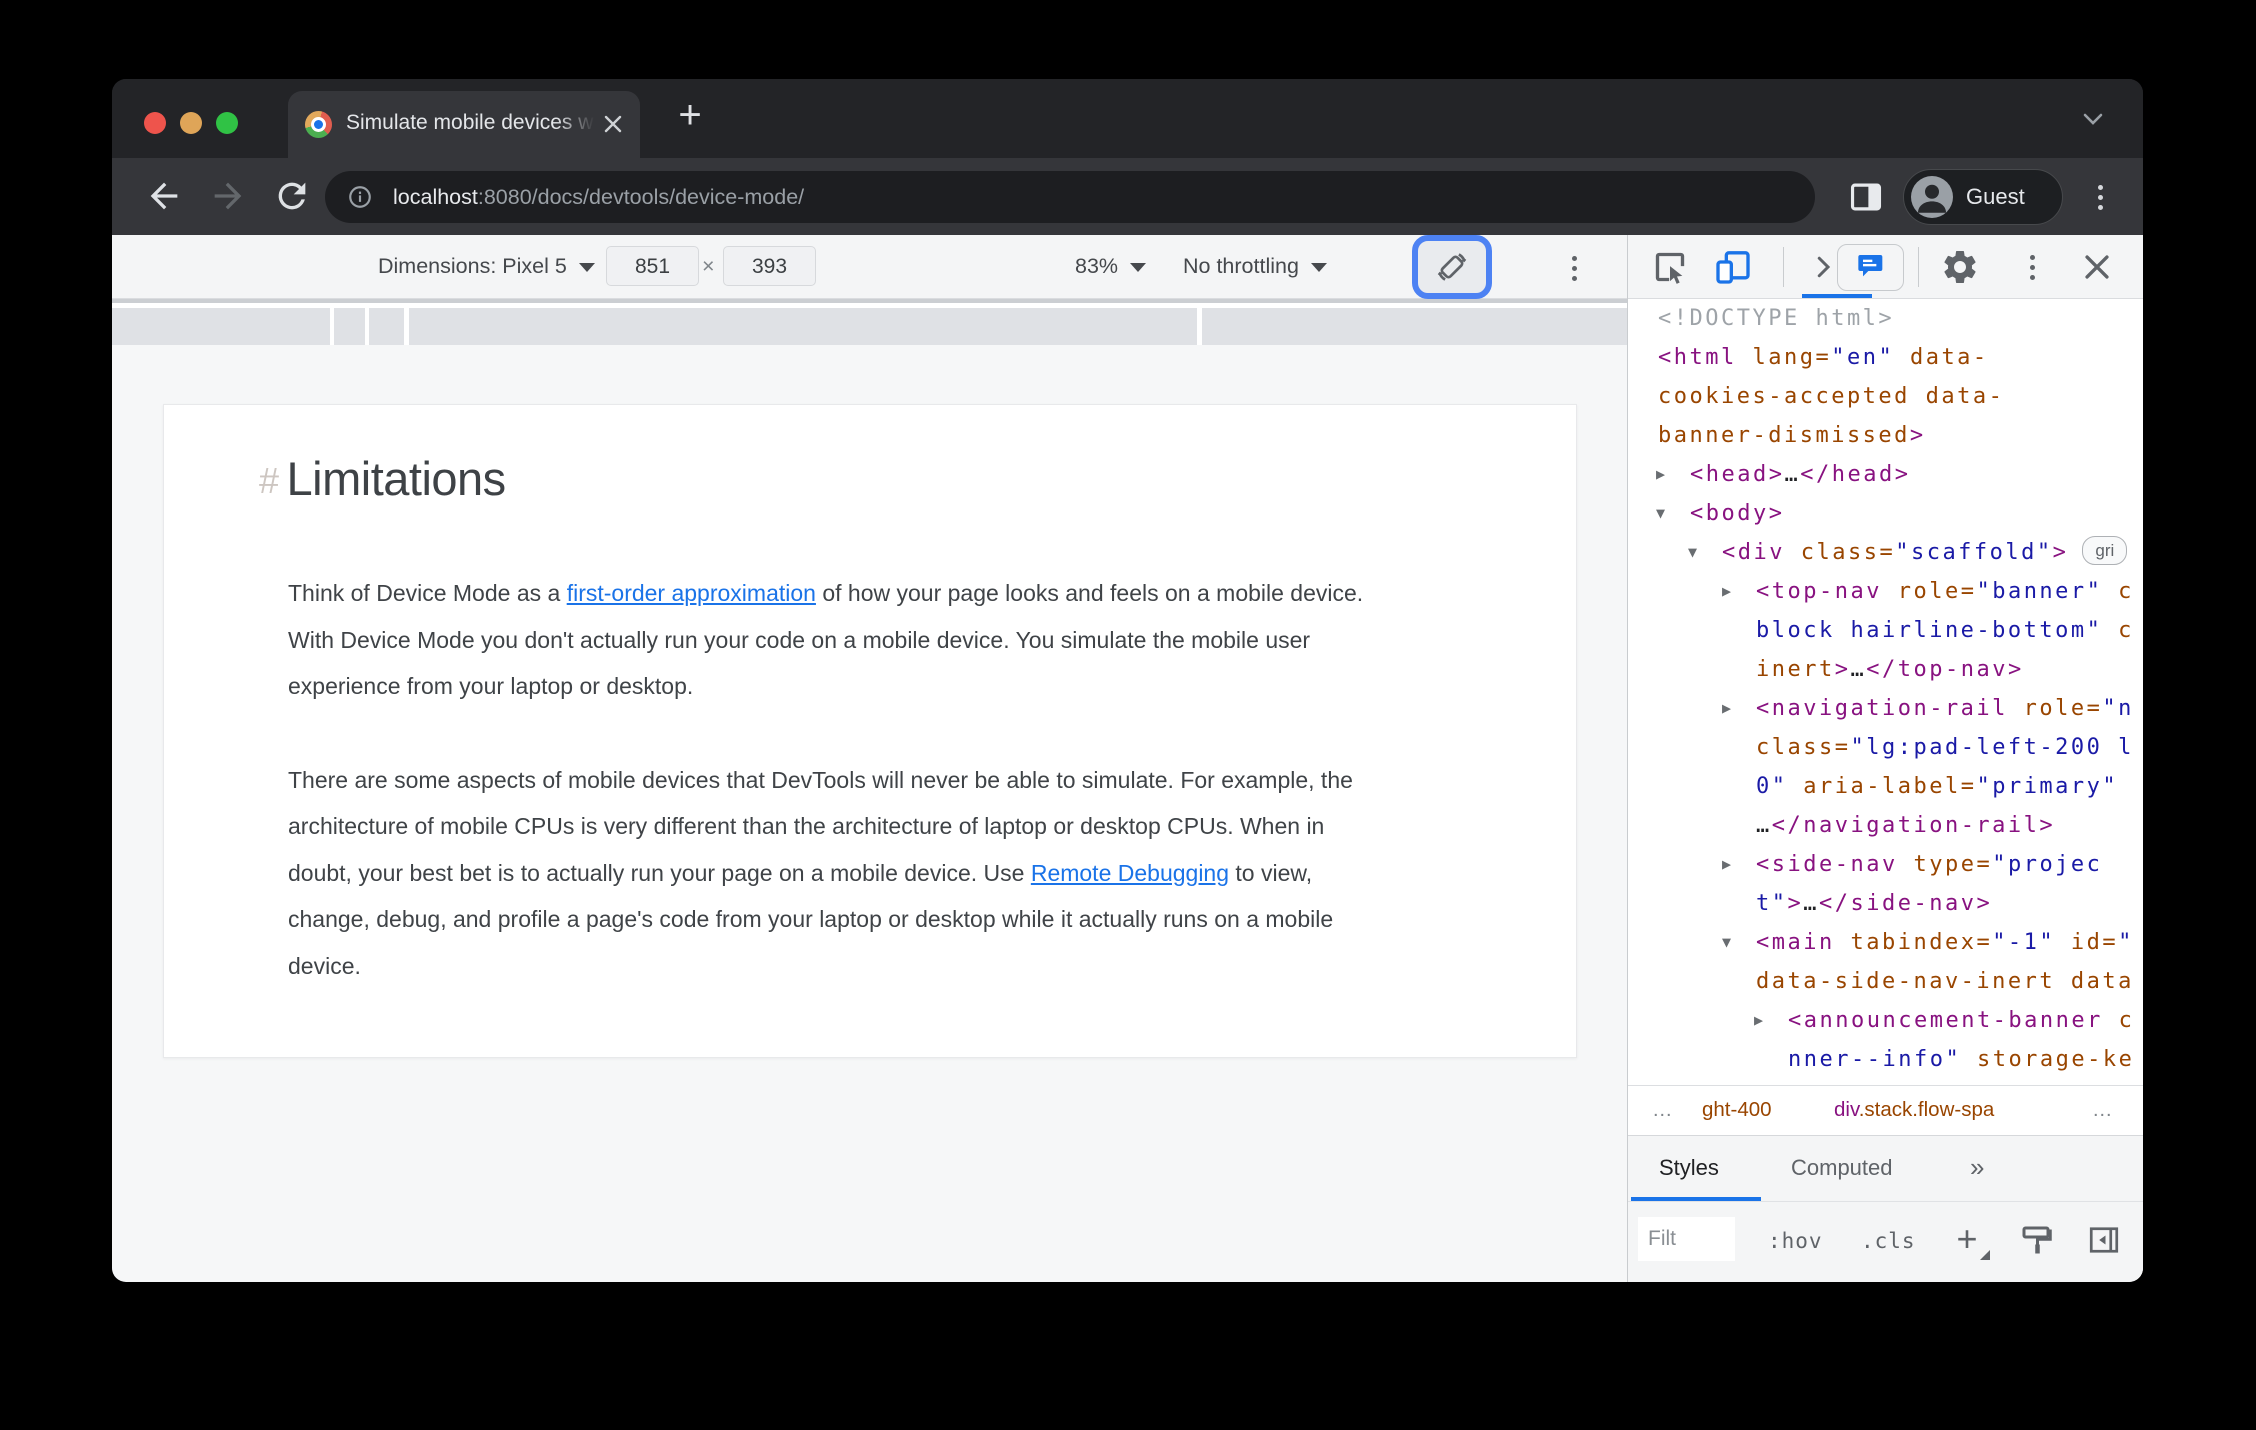 Image resolution: width=2256 pixels, height=1430 pixels. I want to click on dom-token: c, so click(2118, 591).